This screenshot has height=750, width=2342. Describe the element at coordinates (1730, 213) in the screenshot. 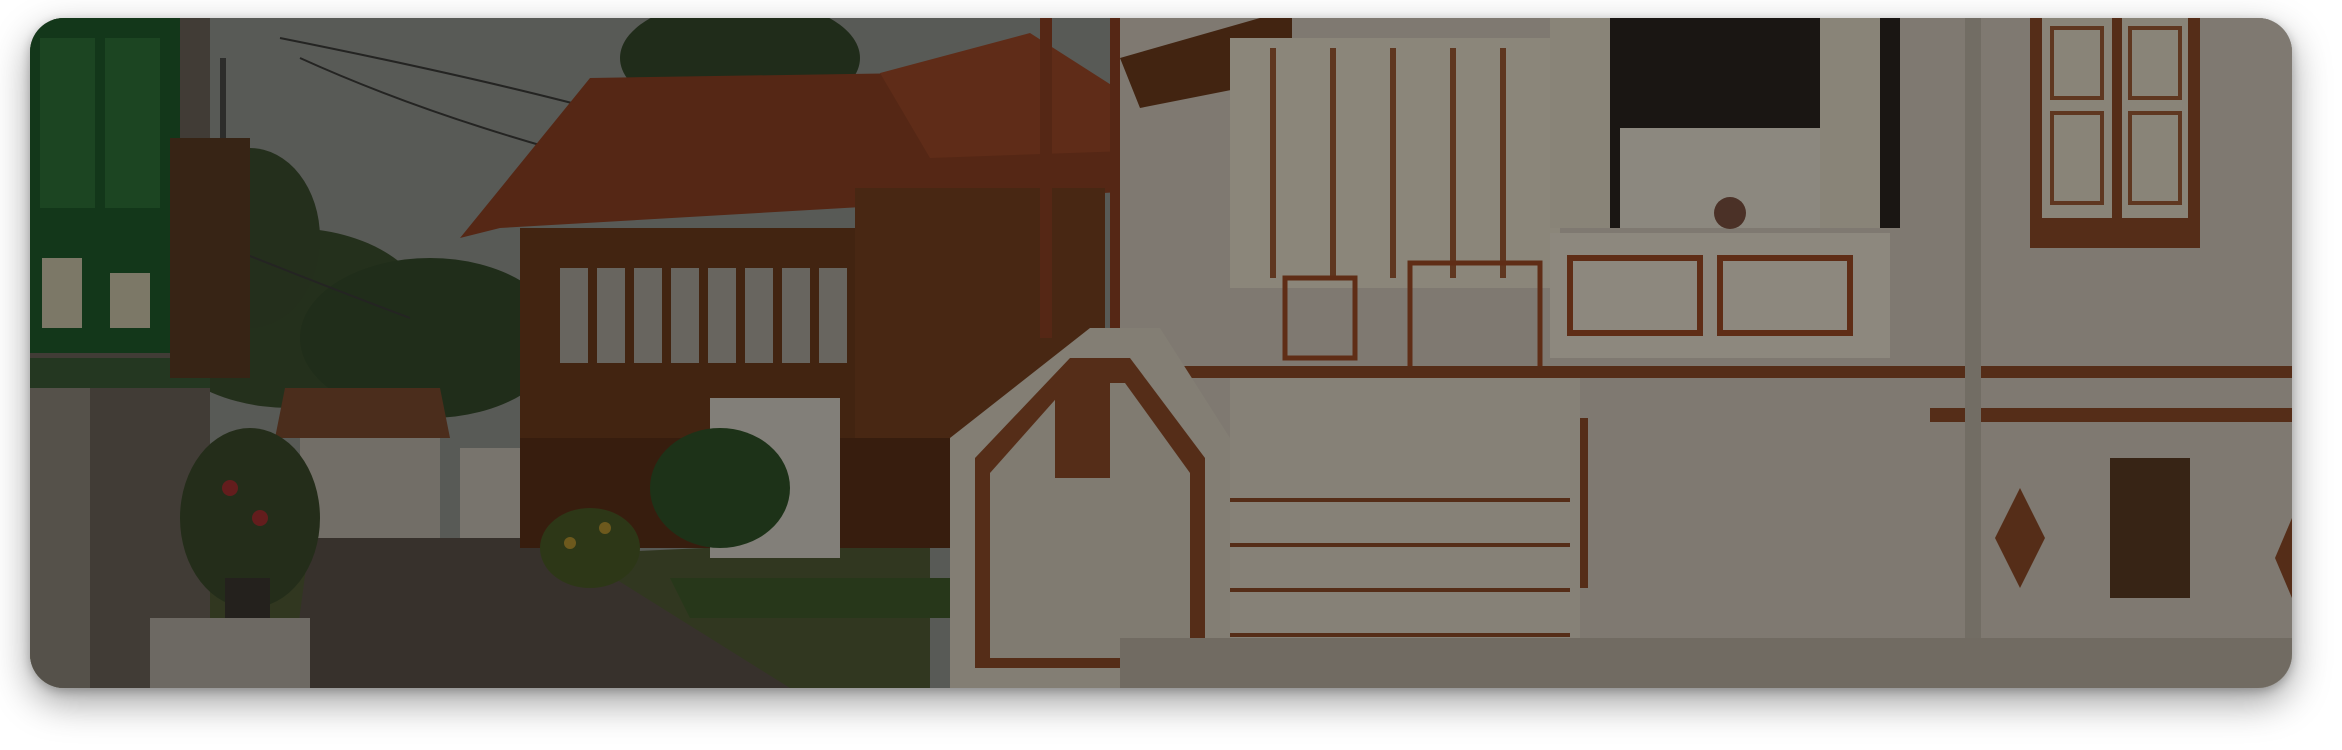

I see `child-at-window` at that location.